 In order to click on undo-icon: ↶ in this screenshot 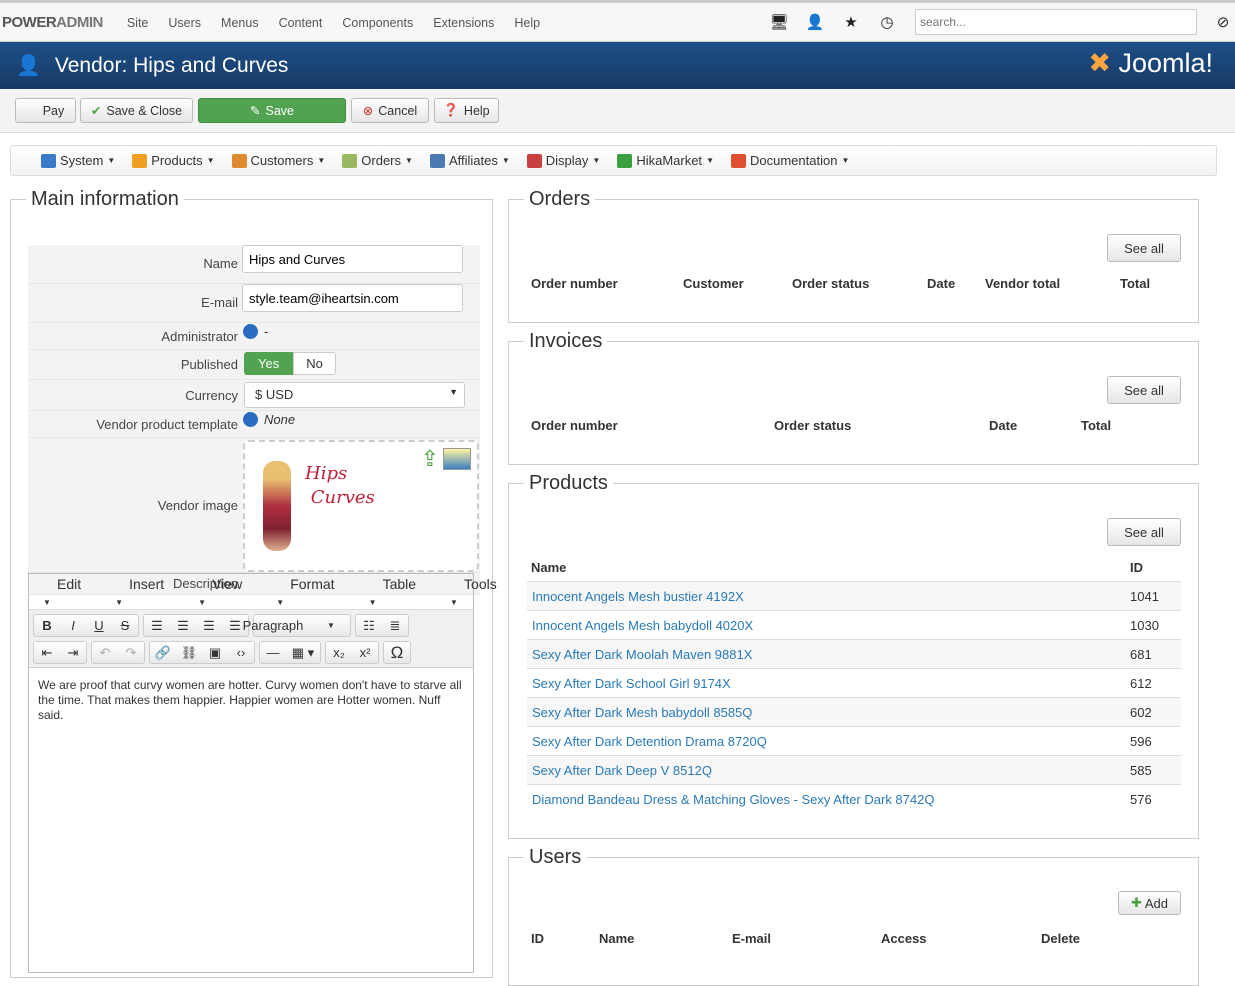, I will do `click(105, 652)`.